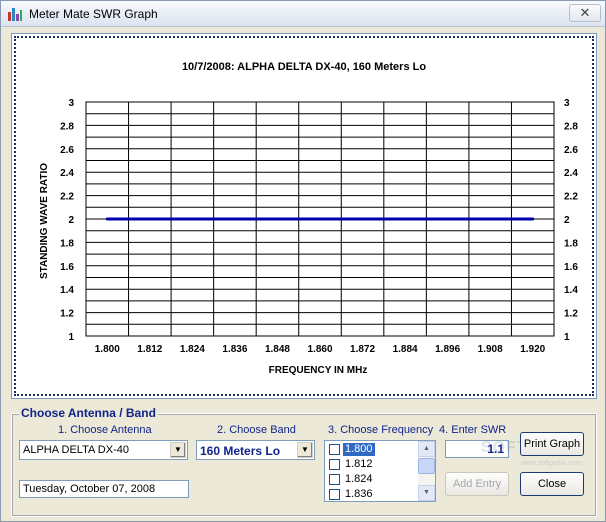 Image resolution: width=606 pixels, height=522 pixels. Describe the element at coordinates (426, 493) in the screenshot. I see `scroll-down-icon: ▼` at that location.